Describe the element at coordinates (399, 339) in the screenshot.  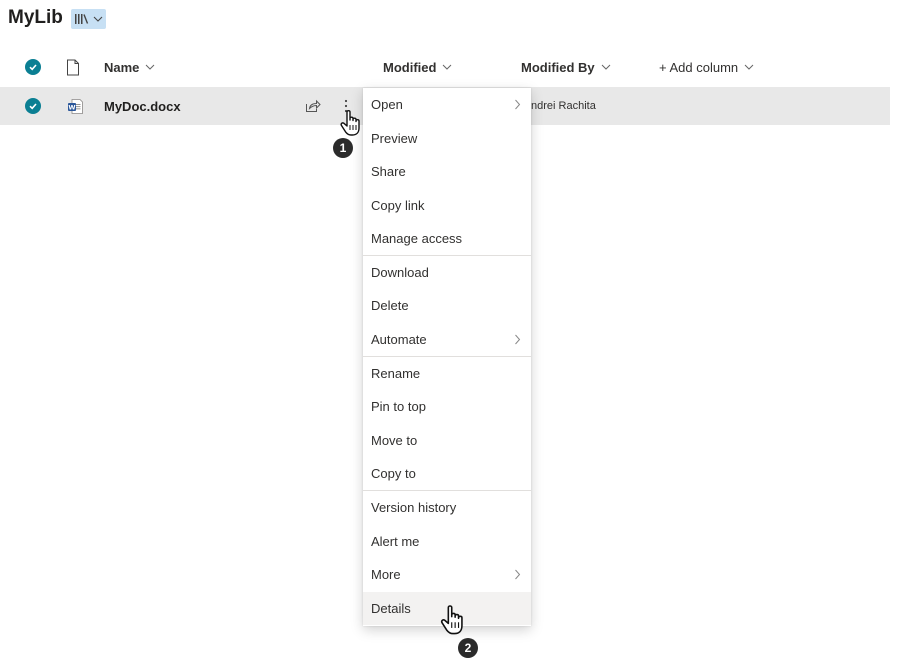
I see `menu-item-label: Automate` at that location.